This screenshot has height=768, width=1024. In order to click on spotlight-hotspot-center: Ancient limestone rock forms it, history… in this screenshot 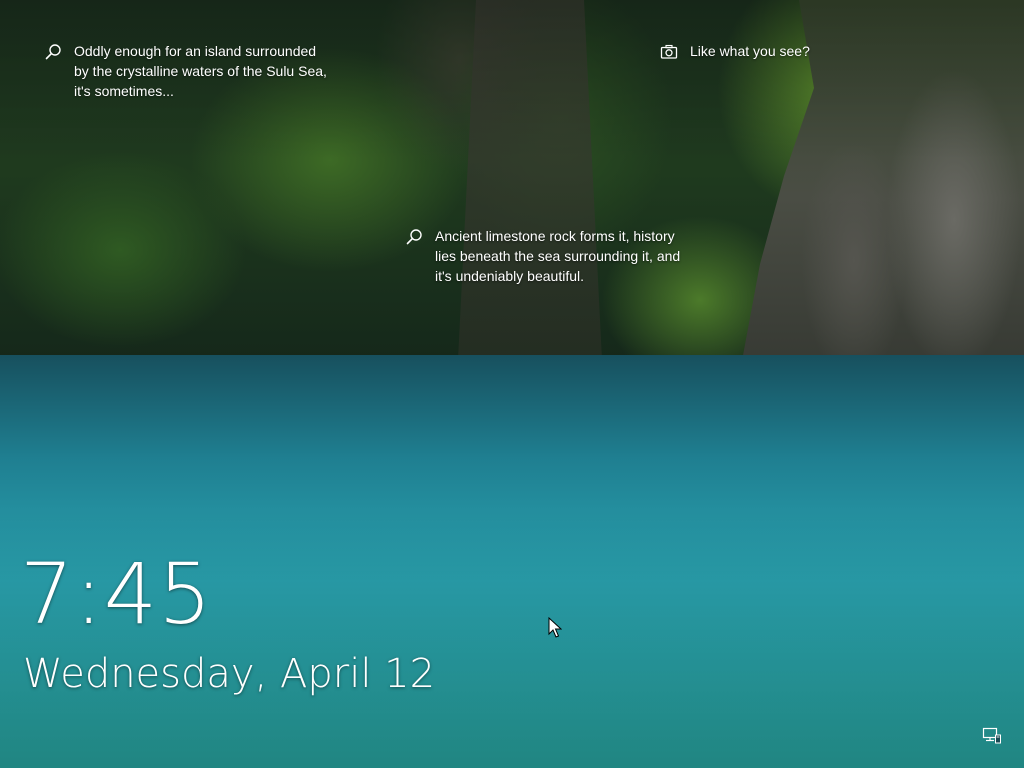, I will do `click(565, 256)`.